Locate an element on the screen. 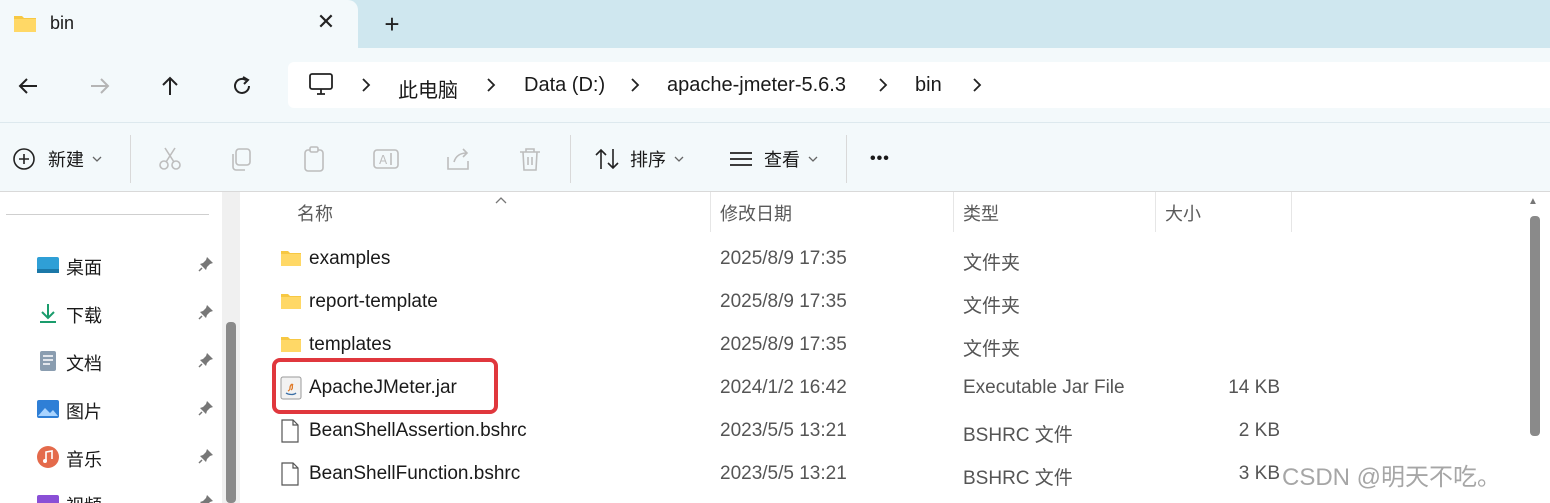 This screenshot has width=1550, height=503. column-header-type: 类型 is located at coordinates (981, 213).